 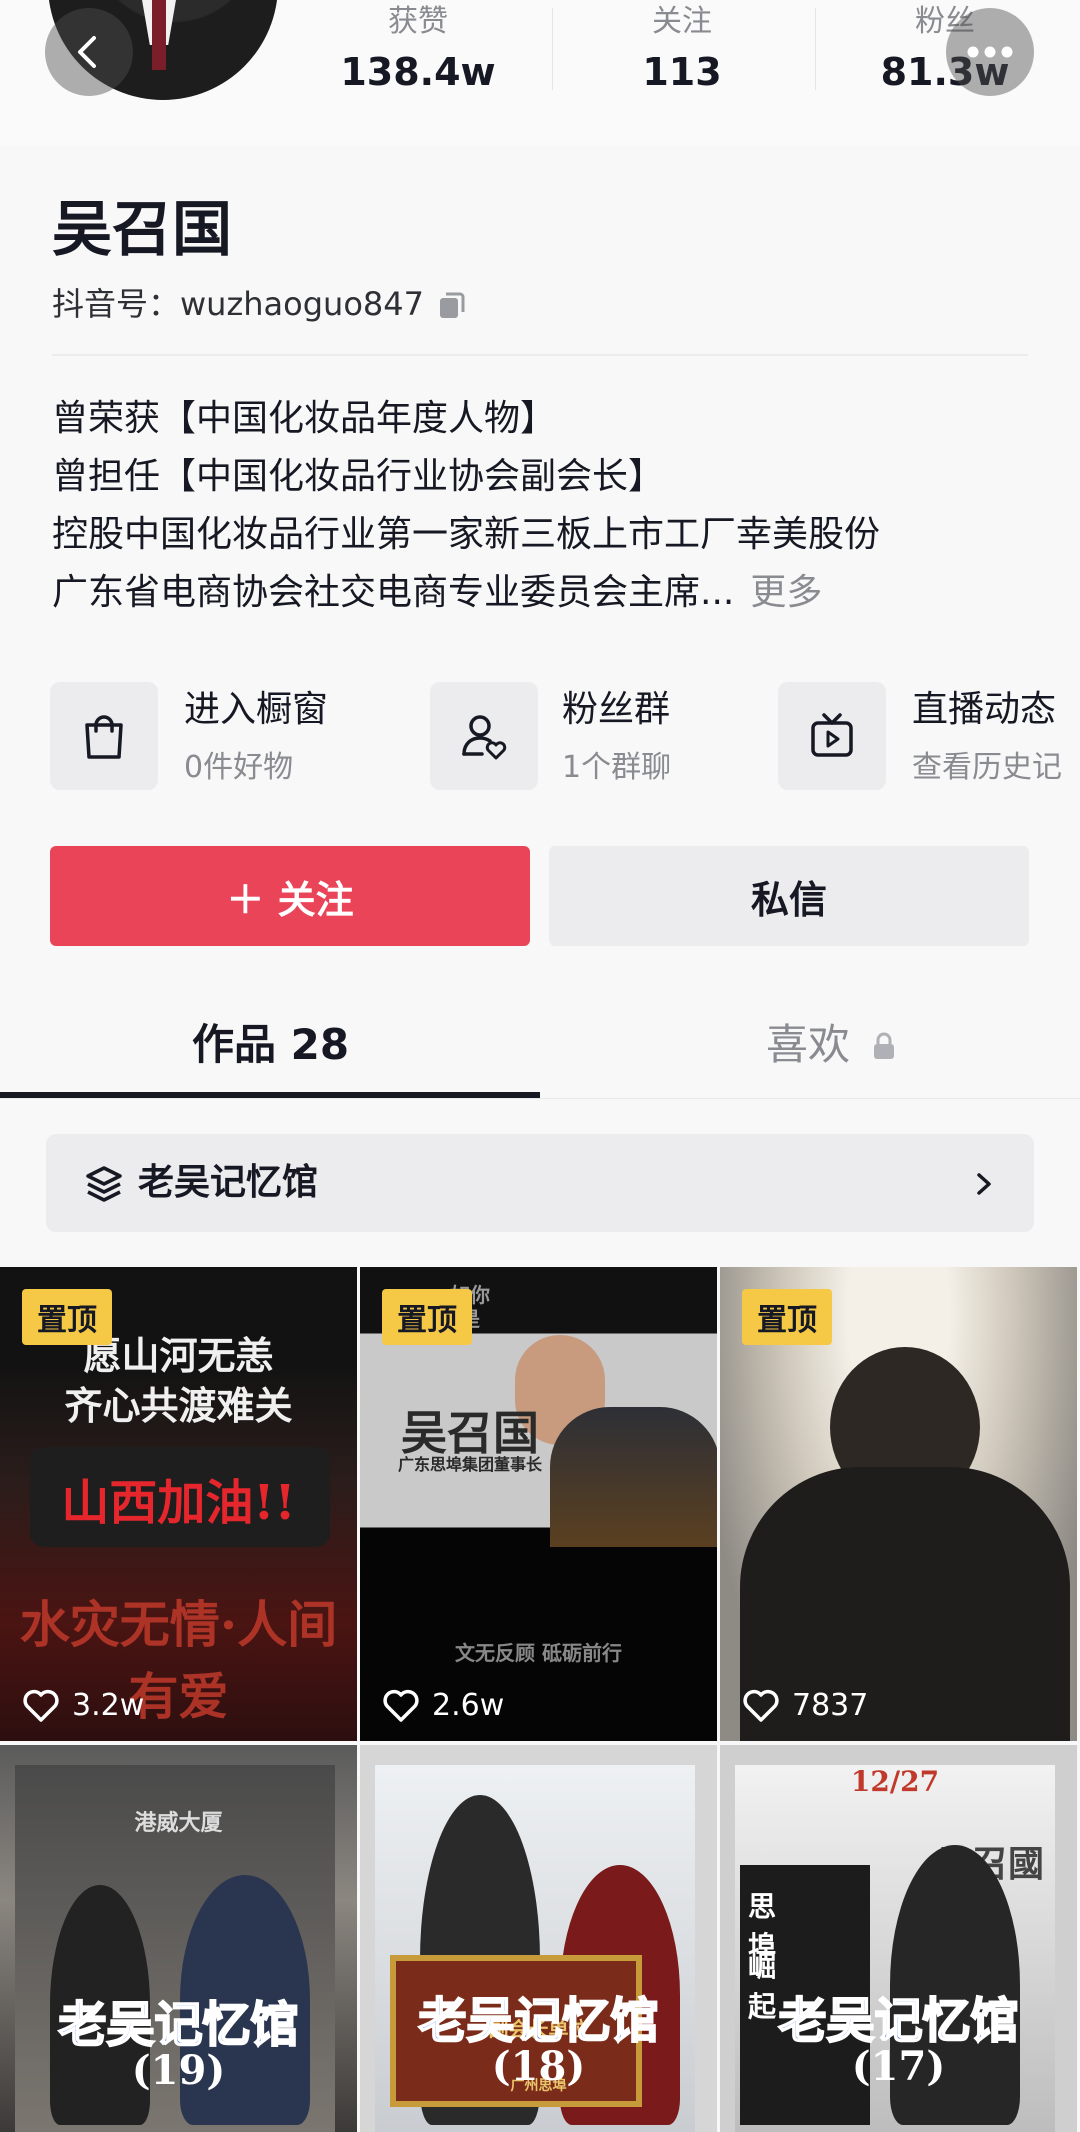 I want to click on divider, so click(x=540, y=355).